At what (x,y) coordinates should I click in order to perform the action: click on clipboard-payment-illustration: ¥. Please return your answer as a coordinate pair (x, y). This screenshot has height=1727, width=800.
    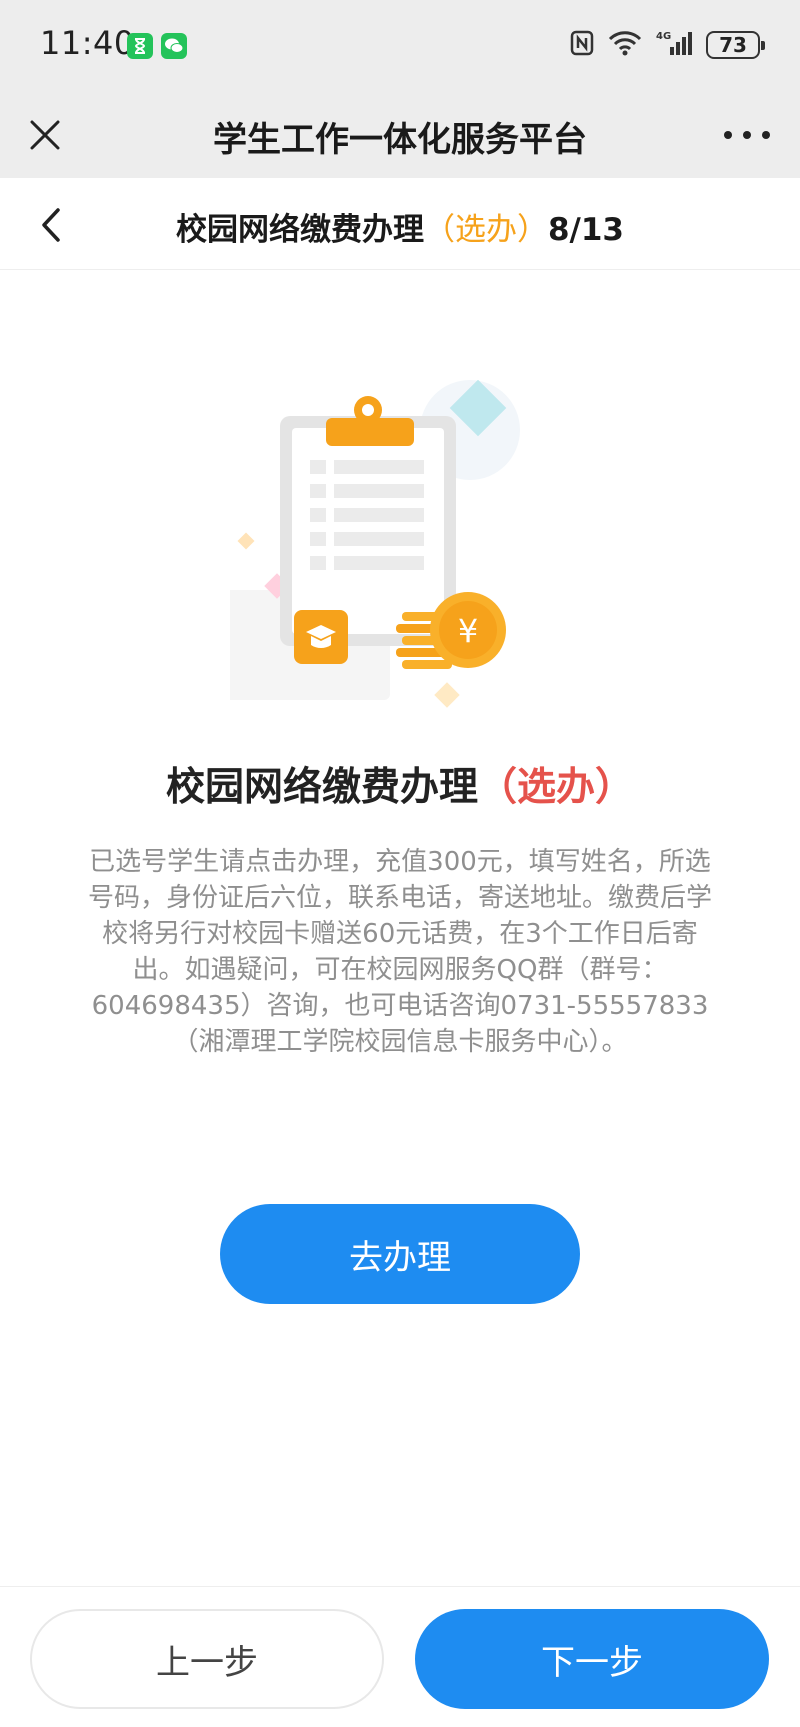
    Looking at the image, I should click on (395, 549).